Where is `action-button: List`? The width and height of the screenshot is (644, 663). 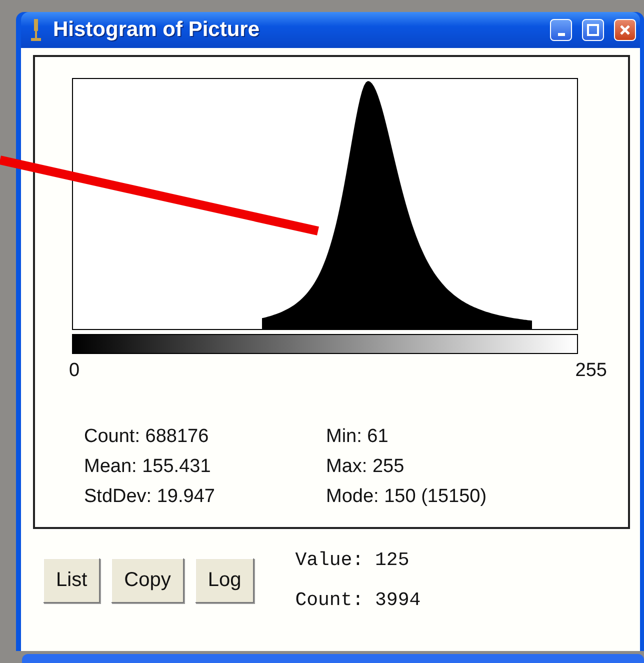 action-button: List is located at coordinates (71, 580).